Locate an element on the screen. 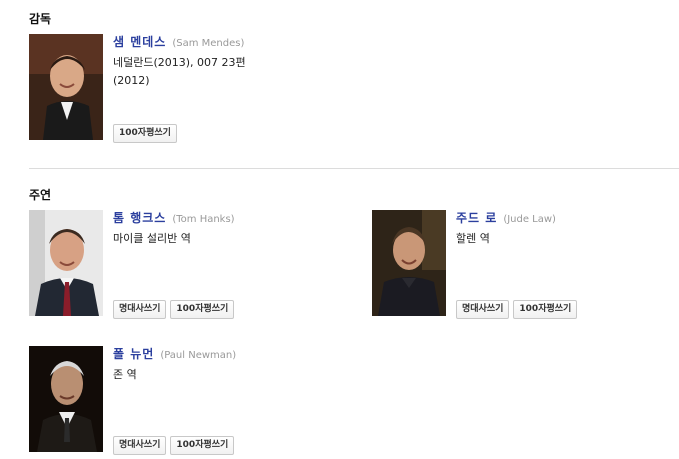 The height and width of the screenshot is (459, 679). director-section-title: 감독 is located at coordinates (40, 19).